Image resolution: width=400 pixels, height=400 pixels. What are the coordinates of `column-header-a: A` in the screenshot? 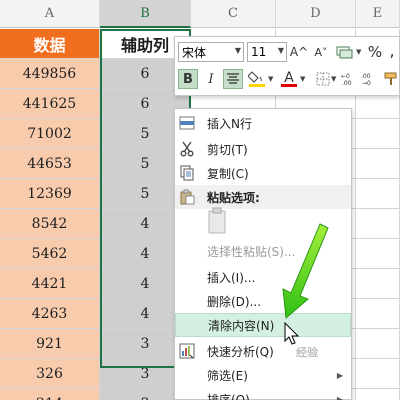 It's located at (50, 14).